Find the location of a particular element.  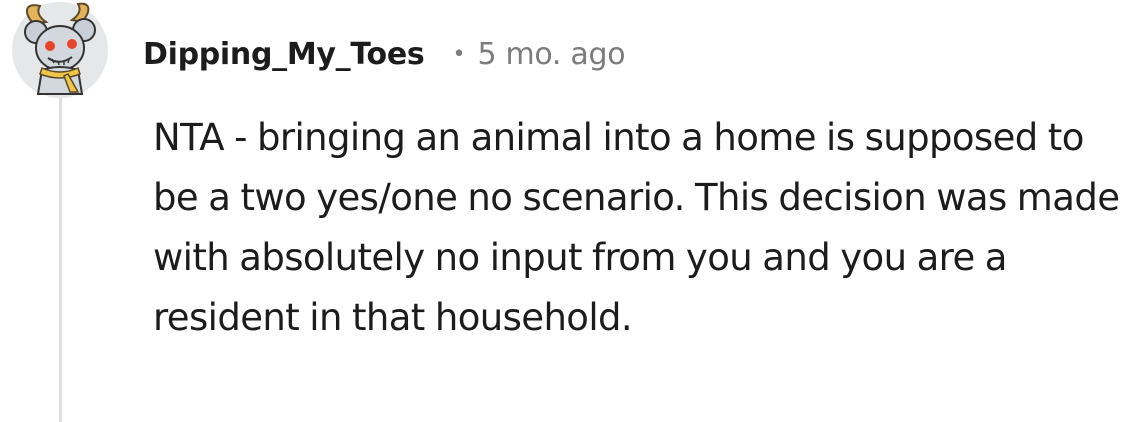

snoo-avatar-icon is located at coordinates (60, 48).